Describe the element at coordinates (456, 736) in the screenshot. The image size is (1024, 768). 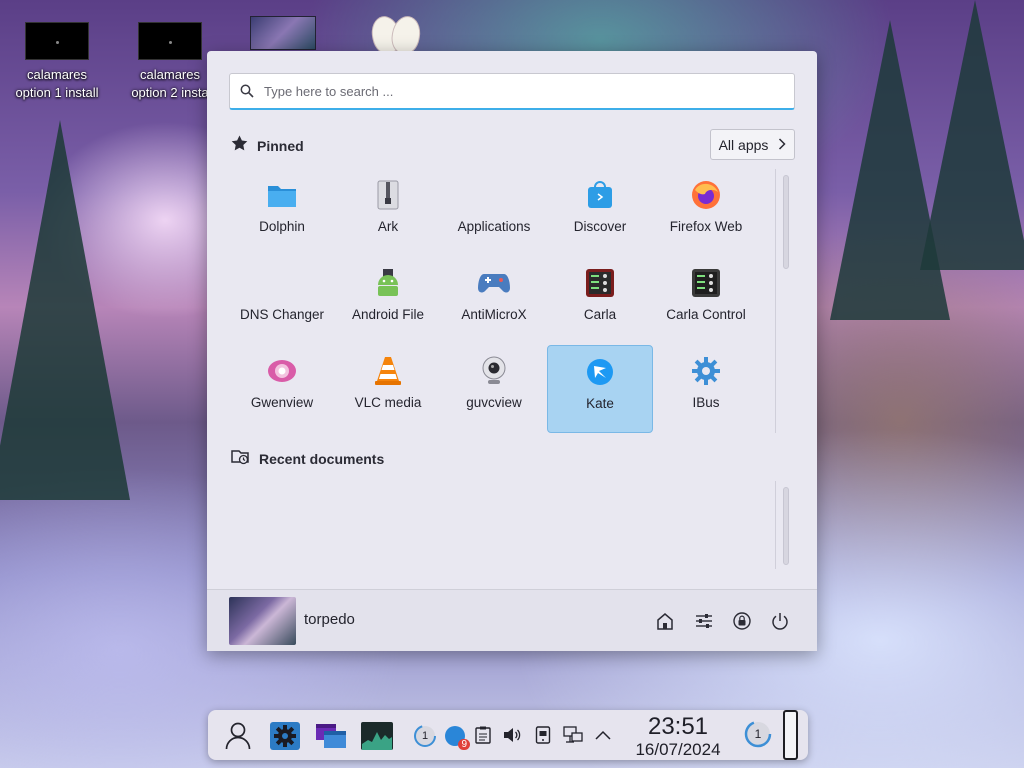
I see `notifications-icon: 9` at that location.